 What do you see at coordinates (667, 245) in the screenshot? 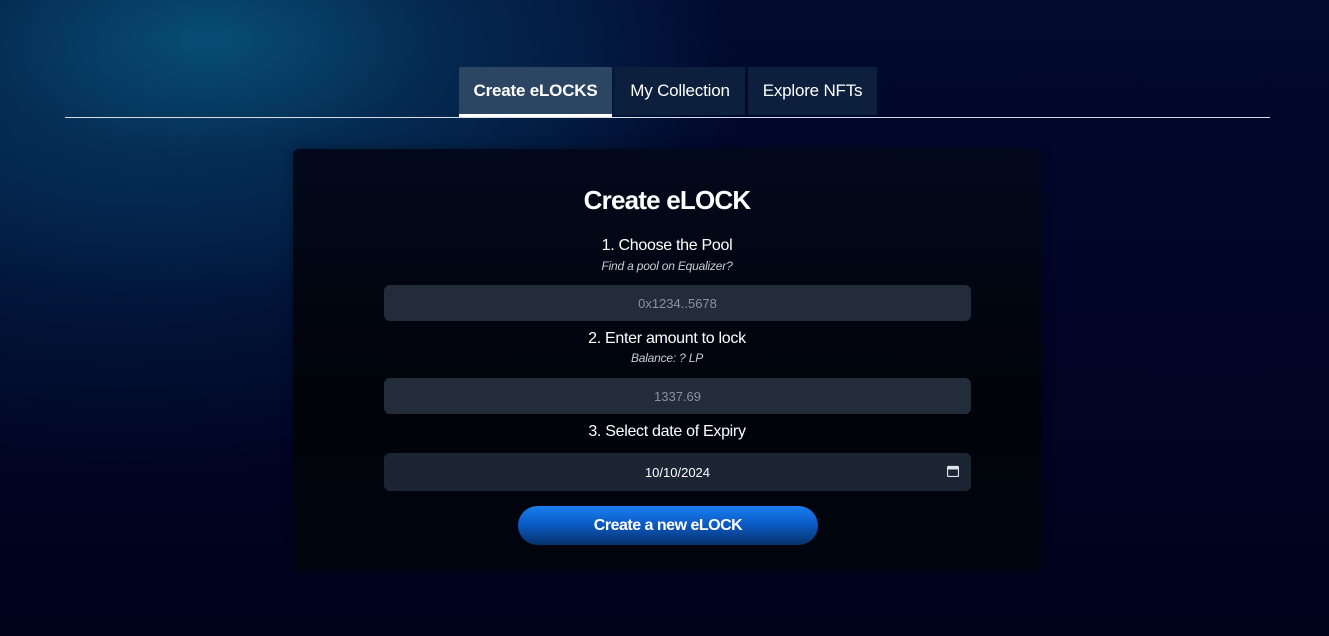
I see `step1-label: 1. Choose the Pool` at bounding box center [667, 245].